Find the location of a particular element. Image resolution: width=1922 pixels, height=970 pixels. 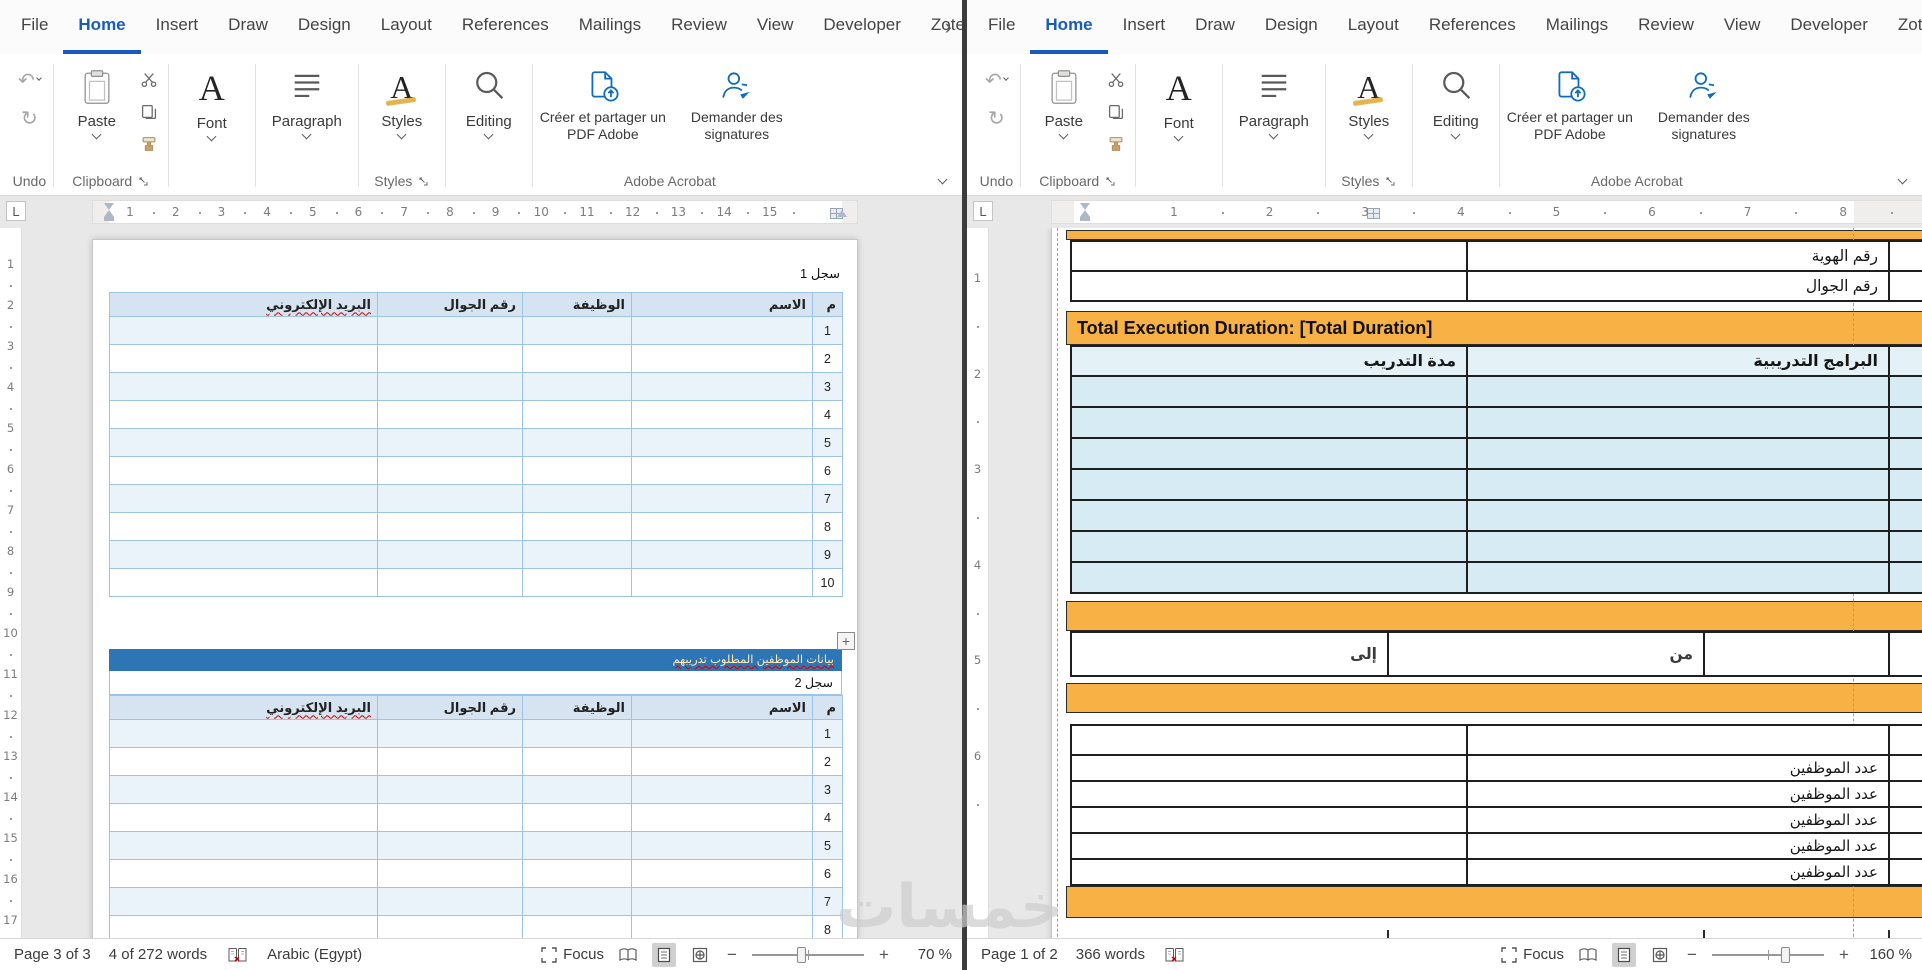

row-number-cell: 3 is located at coordinates (827, 386).